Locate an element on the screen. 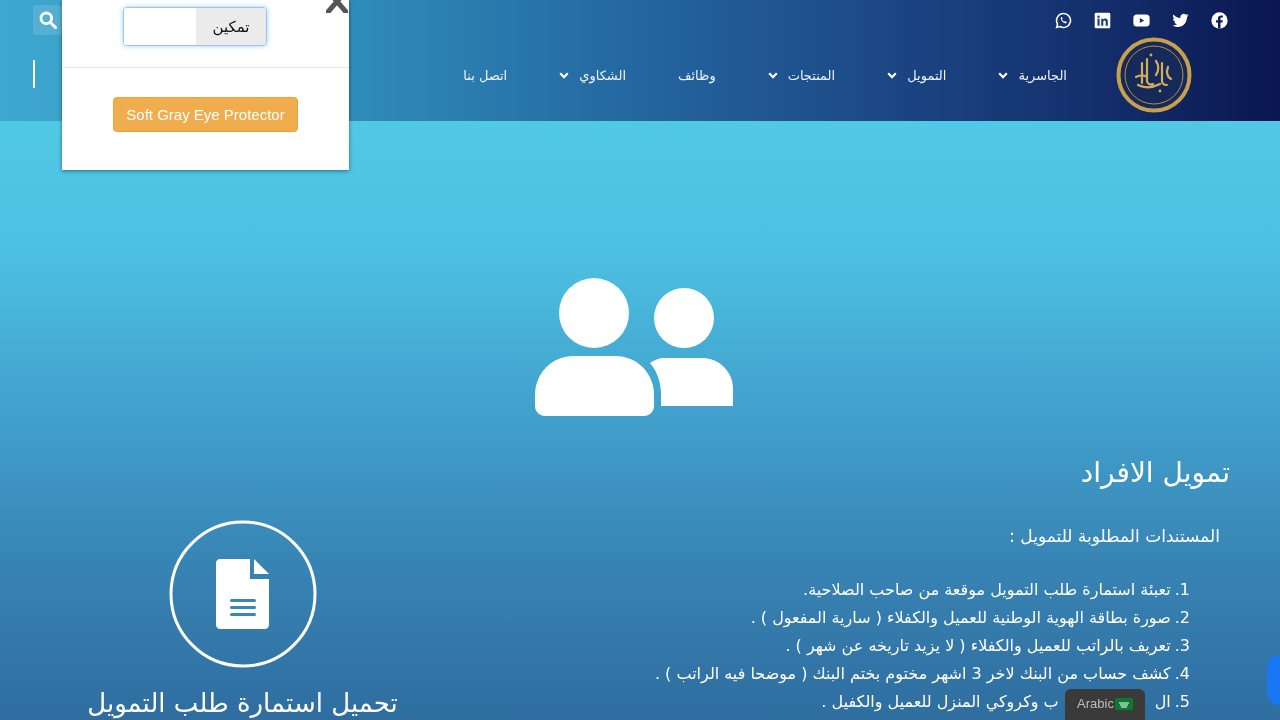  download-form-title: تحميل استمارة طلب التمويل is located at coordinates (242, 703).